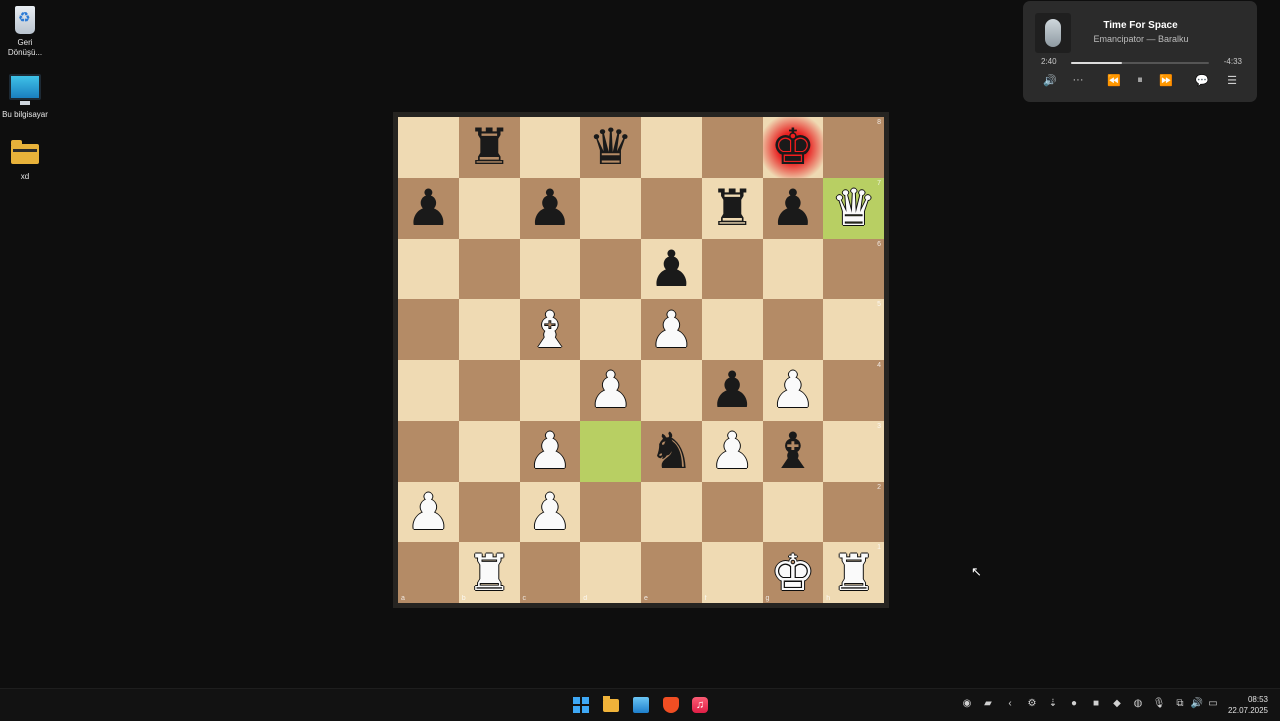 The height and width of the screenshot is (721, 1280). What do you see at coordinates (1078, 80) in the screenshot?
I see `more-options-icon: ···` at bounding box center [1078, 80].